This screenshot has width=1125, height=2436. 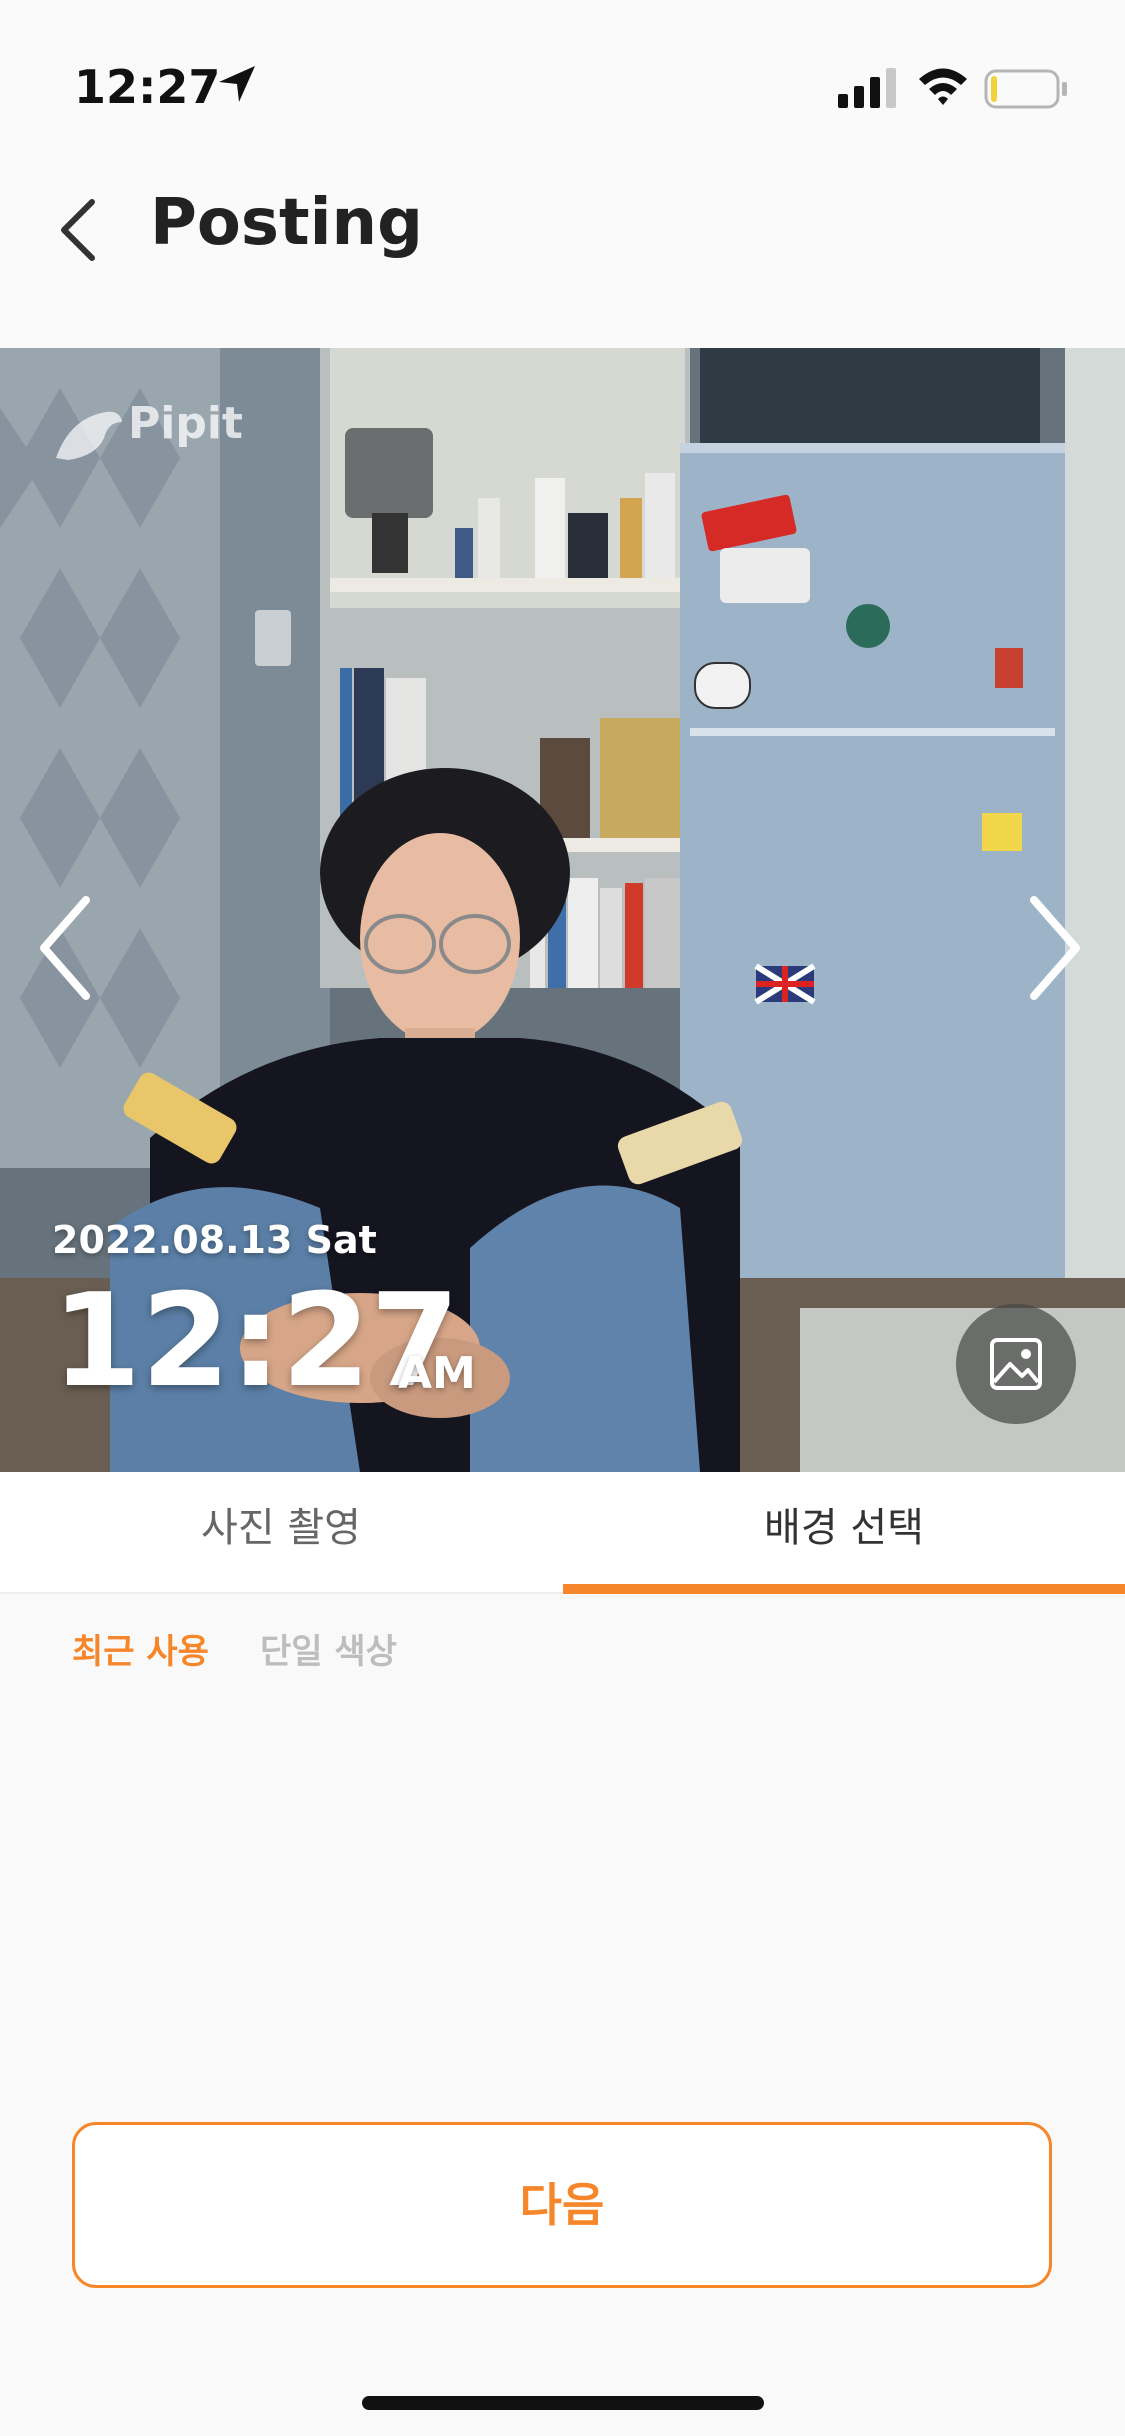 I want to click on home-indicator, so click(x=563, y=2403).